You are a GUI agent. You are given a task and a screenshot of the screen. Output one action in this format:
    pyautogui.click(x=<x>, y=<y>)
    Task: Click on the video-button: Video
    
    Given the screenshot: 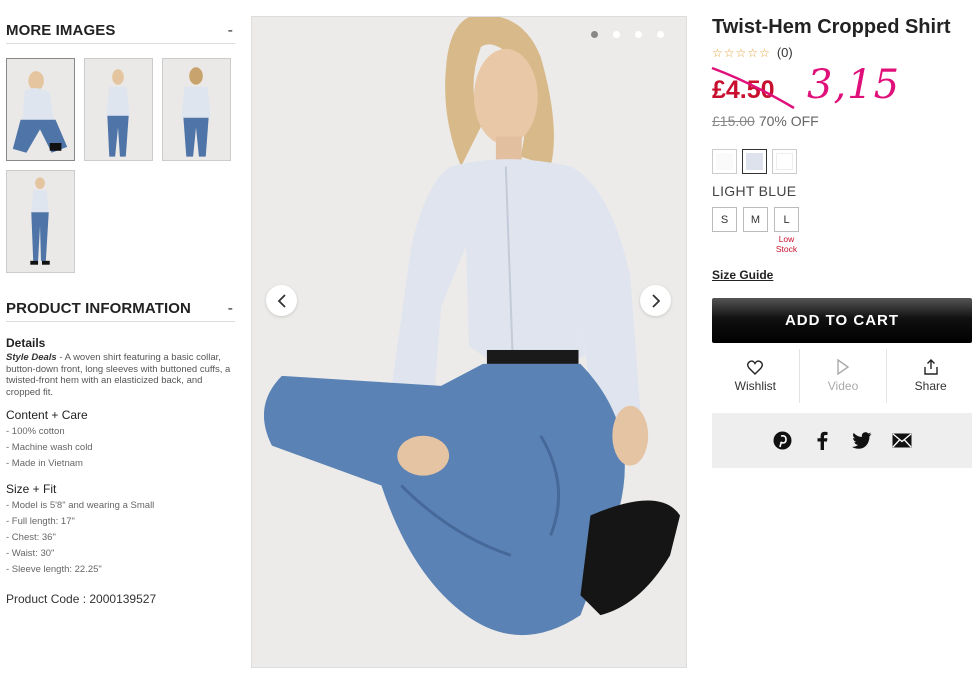 What is the action you would take?
    pyautogui.click(x=844, y=376)
    